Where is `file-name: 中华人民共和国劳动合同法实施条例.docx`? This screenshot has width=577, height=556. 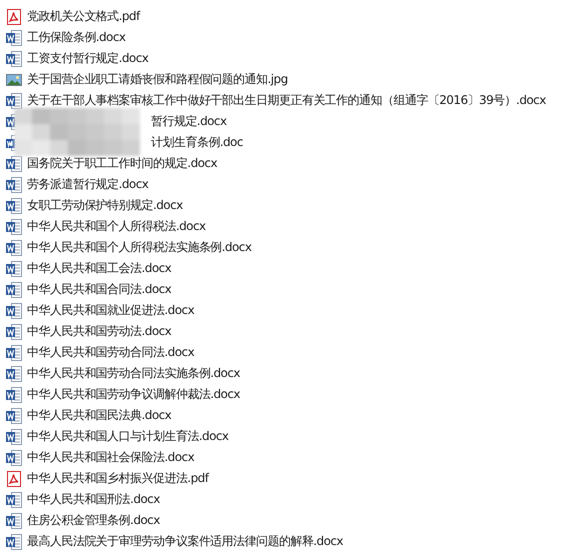
file-name: 中华人民共和国劳动合同法实施条例.docx is located at coordinates (133, 373).